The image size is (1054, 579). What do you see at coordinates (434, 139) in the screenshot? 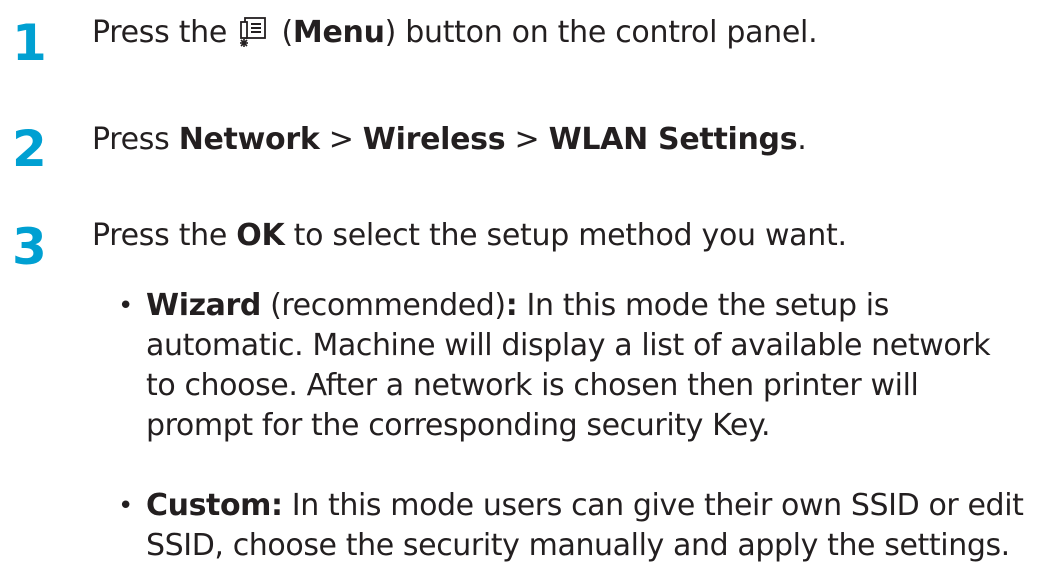
I see `wireless-label: Wireless` at bounding box center [434, 139].